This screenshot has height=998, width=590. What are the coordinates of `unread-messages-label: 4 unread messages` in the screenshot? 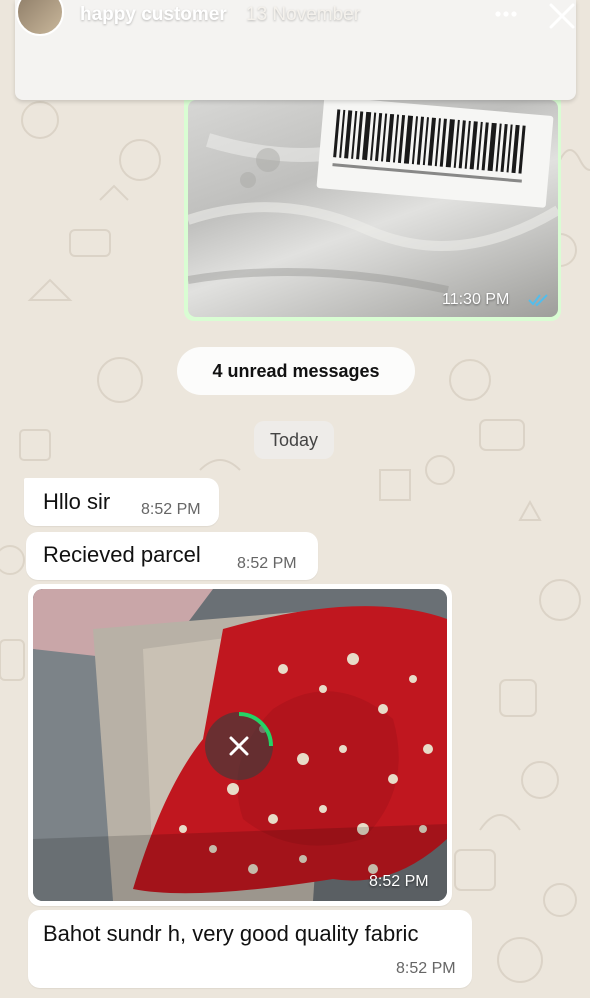 It's located at (296, 370).